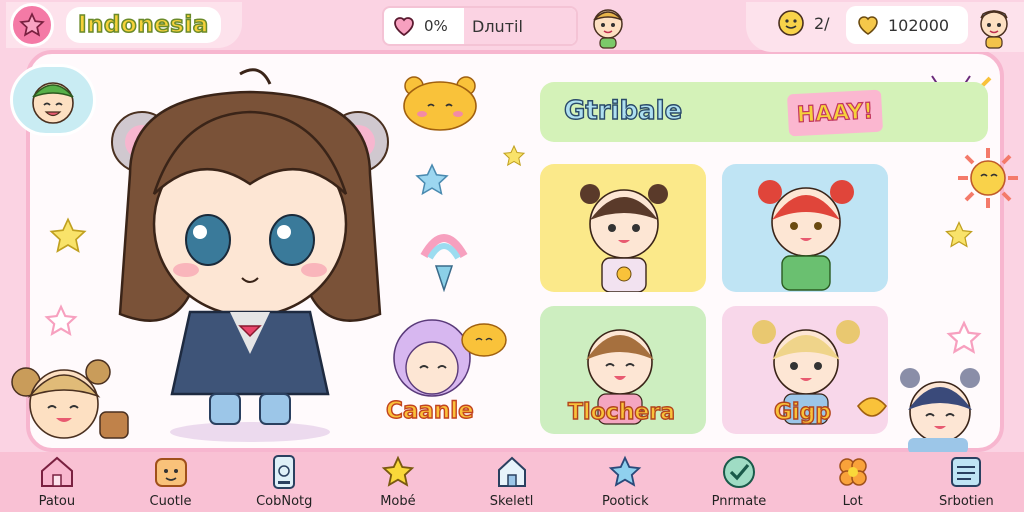 The image size is (1024, 512). Describe the element at coordinates (966, 501) in the screenshot. I see `nav-label: Srbotien` at that location.